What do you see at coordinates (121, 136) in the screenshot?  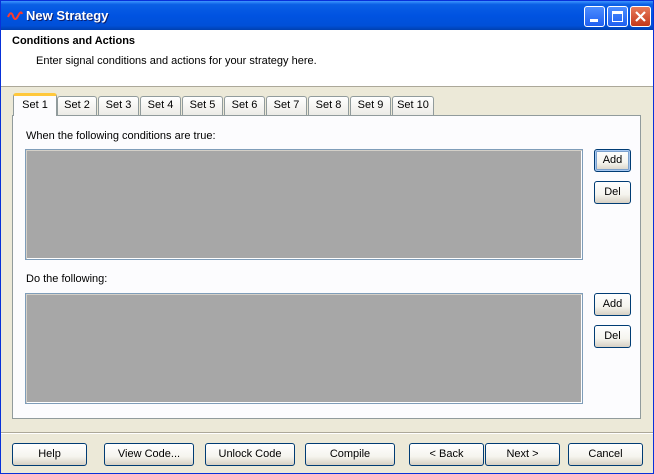 I see `conditions-label: When the following conditions are true:` at bounding box center [121, 136].